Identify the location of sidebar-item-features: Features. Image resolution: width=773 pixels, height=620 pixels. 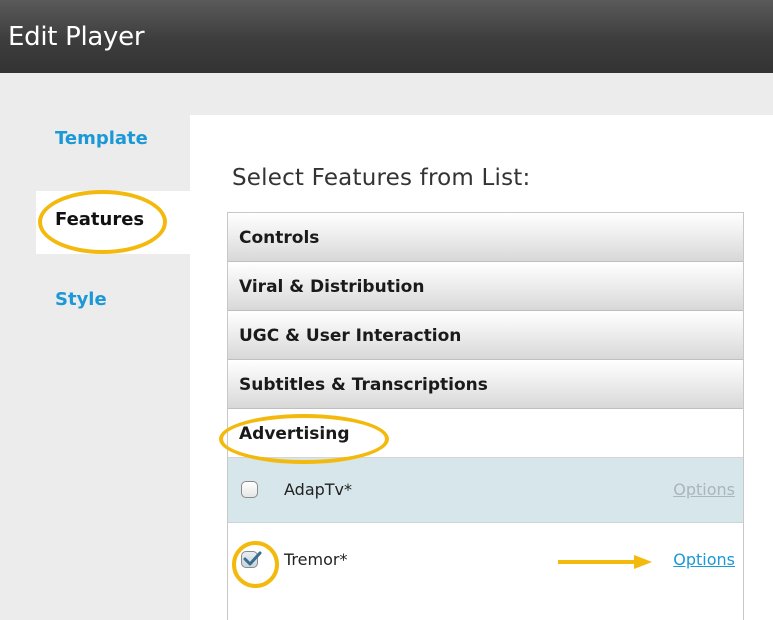
(113, 222).